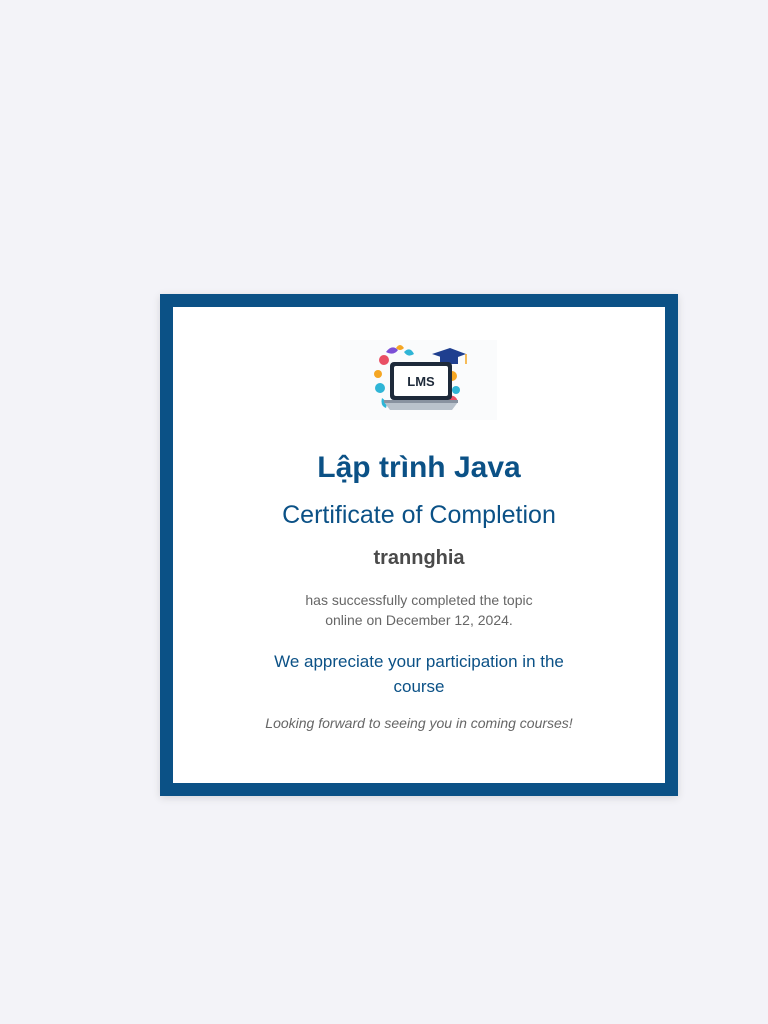  I want to click on completion-line-1: has successfully completed the topic, so click(419, 600).